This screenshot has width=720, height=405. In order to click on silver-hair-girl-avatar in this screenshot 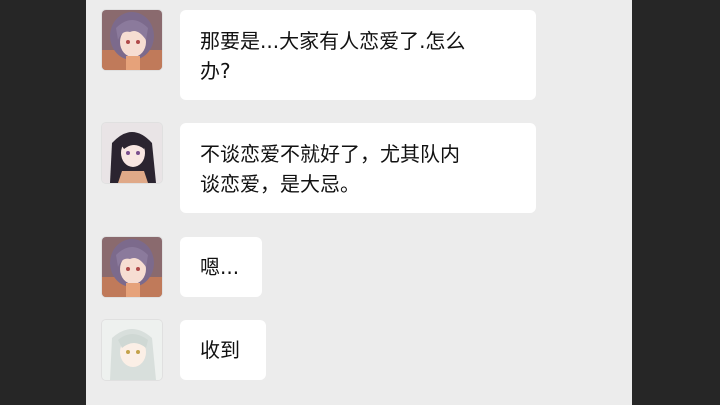, I will do `click(132, 350)`.